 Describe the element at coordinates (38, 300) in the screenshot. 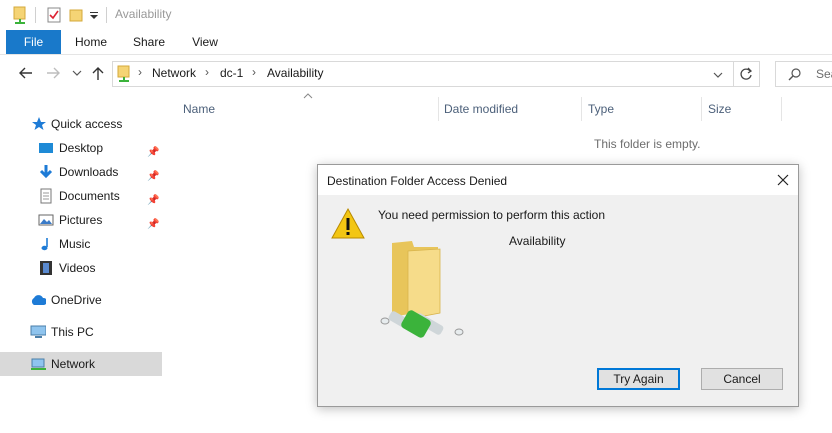

I see `cloud-icon` at that location.